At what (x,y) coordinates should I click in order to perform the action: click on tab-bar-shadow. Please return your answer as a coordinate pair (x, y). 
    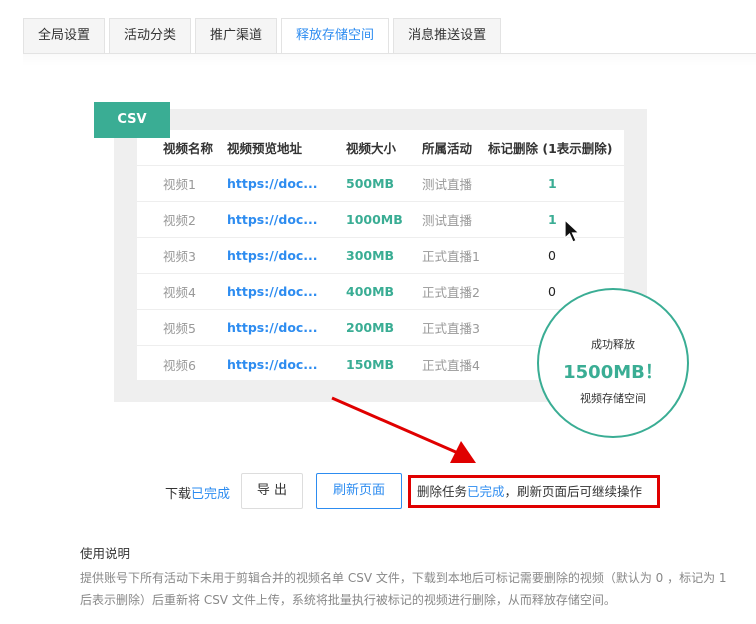
    Looking at the image, I should click on (389, 60).